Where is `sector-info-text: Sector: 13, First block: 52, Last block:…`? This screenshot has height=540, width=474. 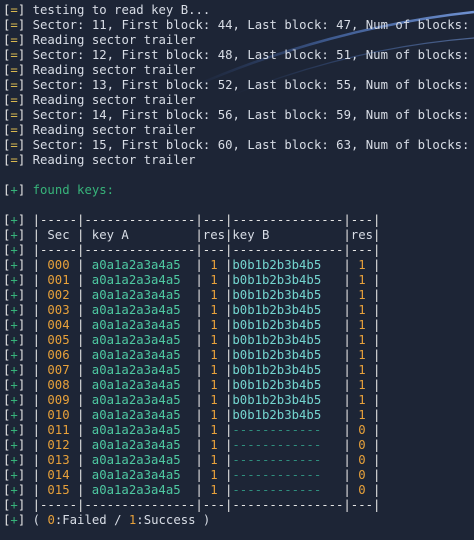 sector-info-text: Sector: 13, First block: 52, Last block:… is located at coordinates (253, 85).